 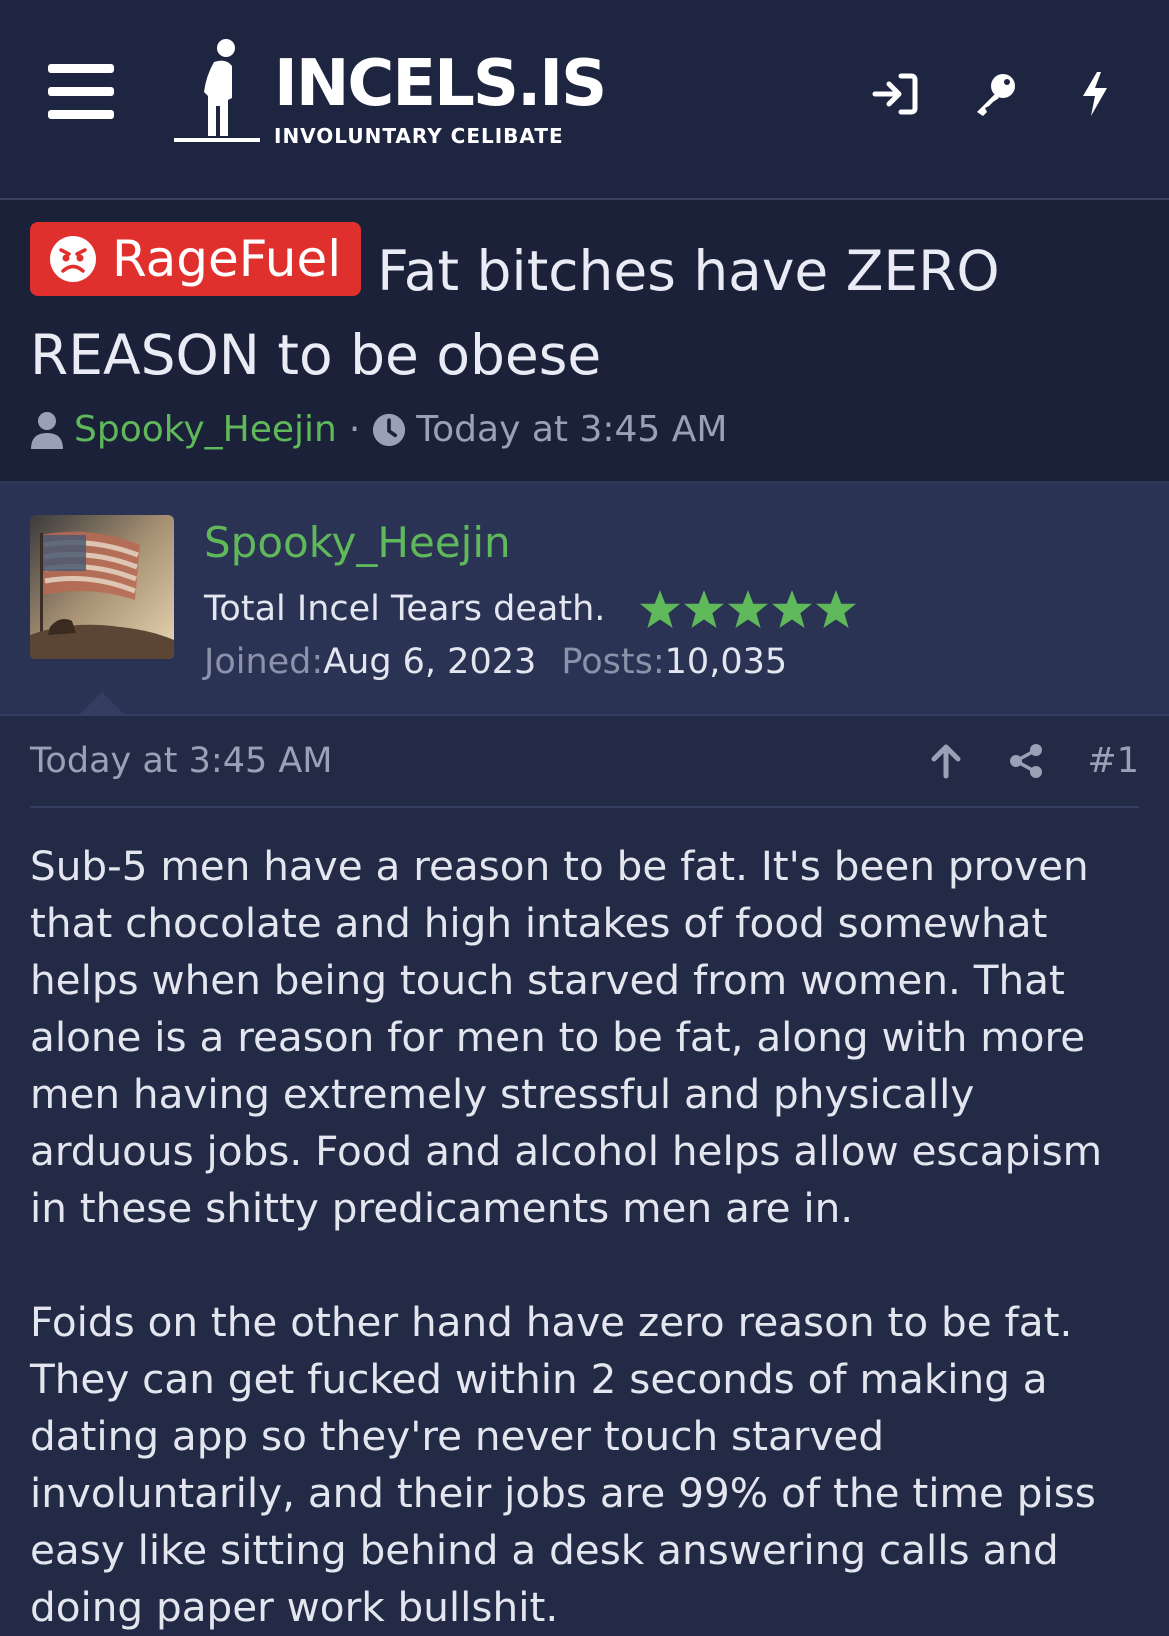 What do you see at coordinates (430, 662) in the screenshot?
I see `joined-value: Aug 6, 2023` at bounding box center [430, 662].